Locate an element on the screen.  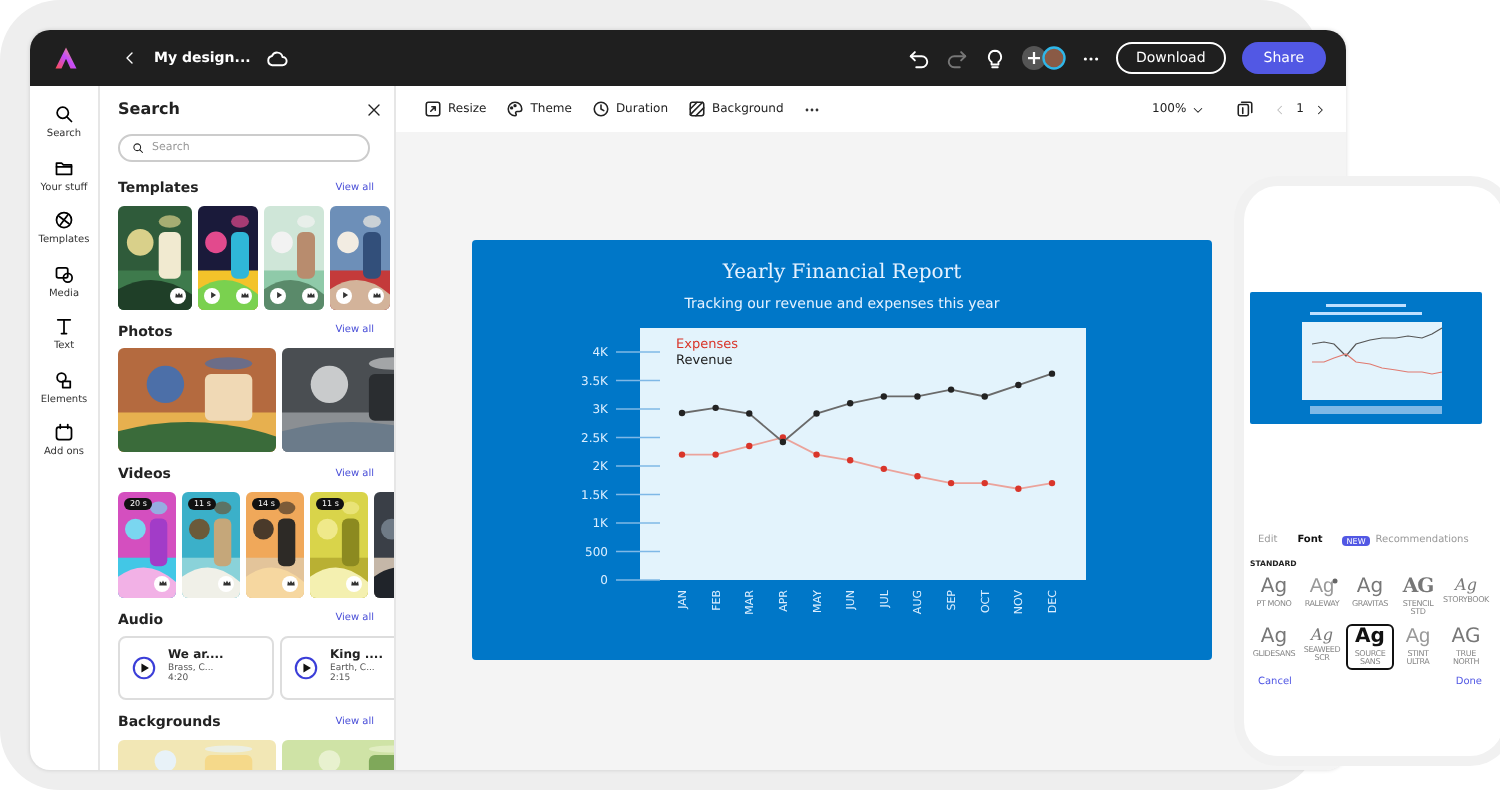
panel-title: Search is located at coordinates (149, 110).